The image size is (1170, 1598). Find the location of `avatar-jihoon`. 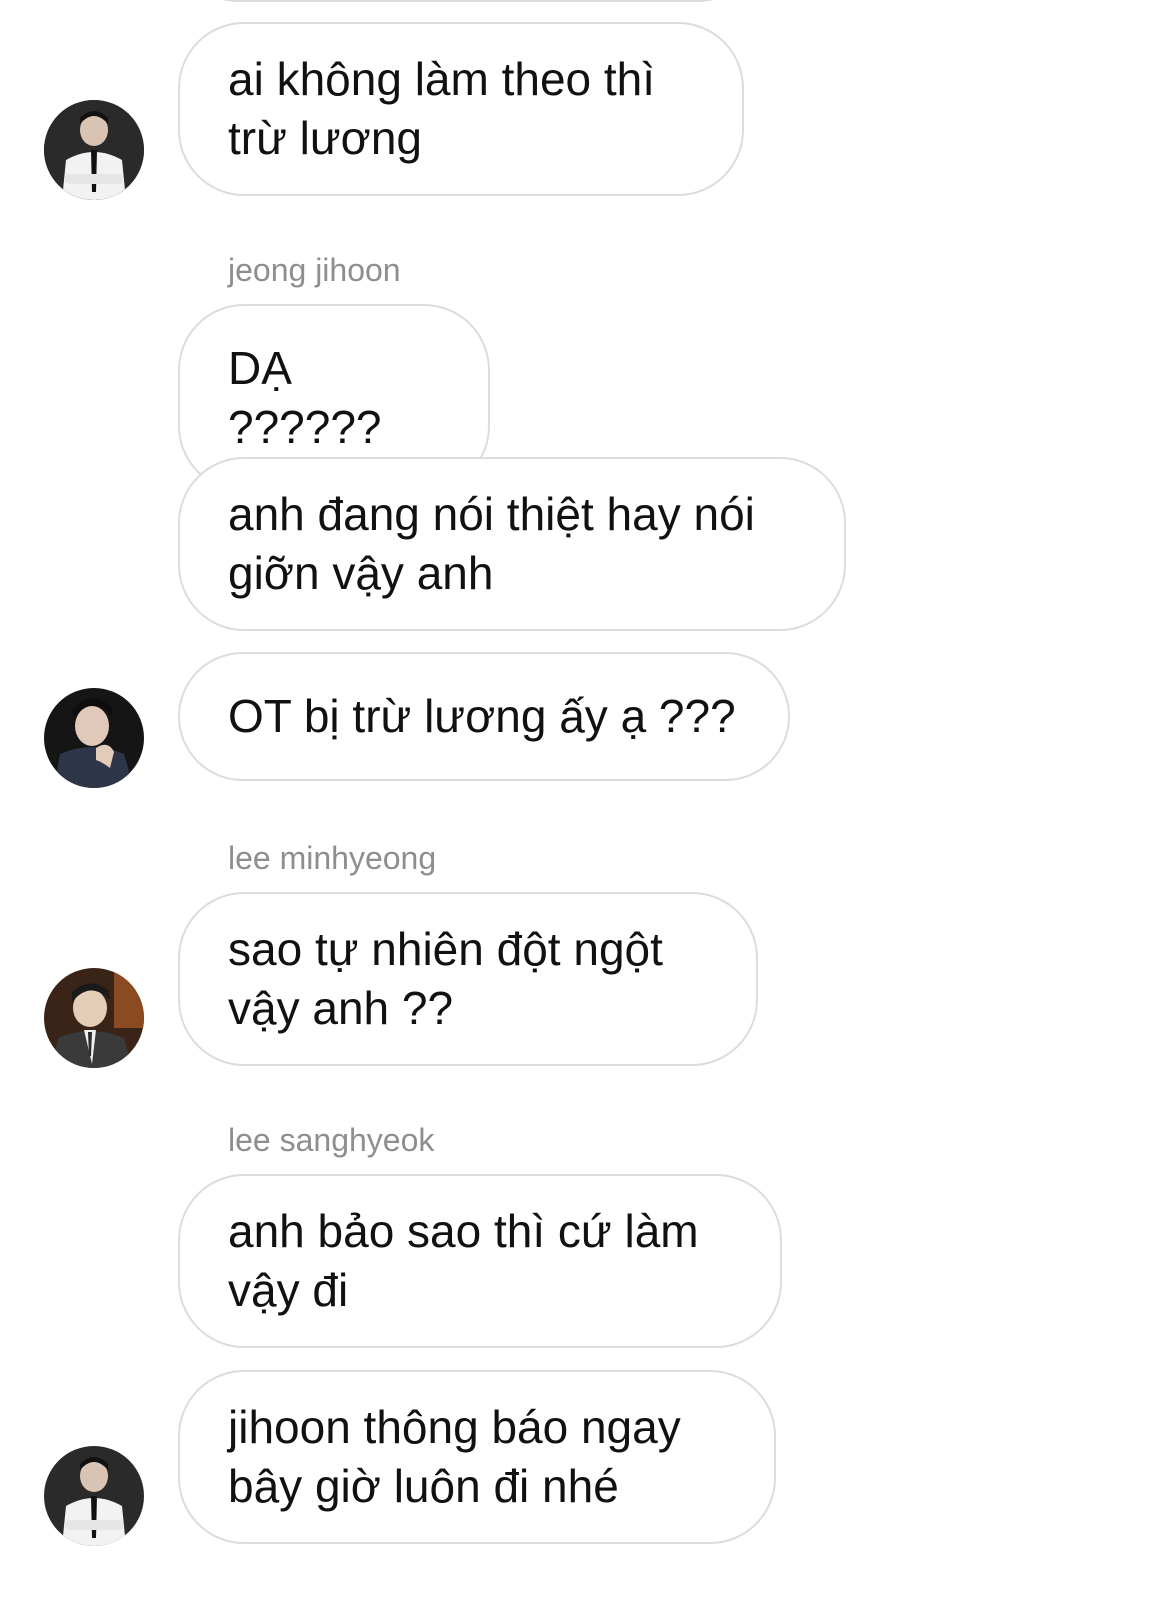

avatar-jihoon is located at coordinates (94, 738).